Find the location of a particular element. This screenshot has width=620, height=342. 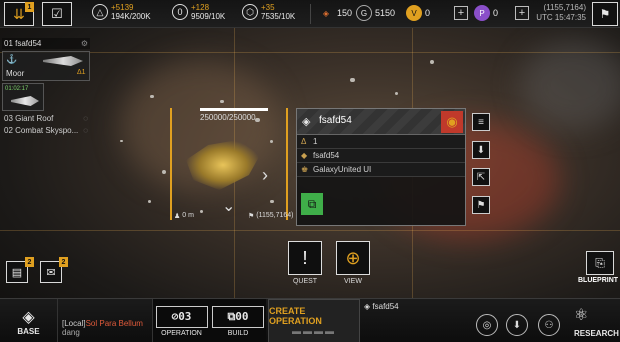

blueprint-button: ⎘ is located at coordinates (600, 263).